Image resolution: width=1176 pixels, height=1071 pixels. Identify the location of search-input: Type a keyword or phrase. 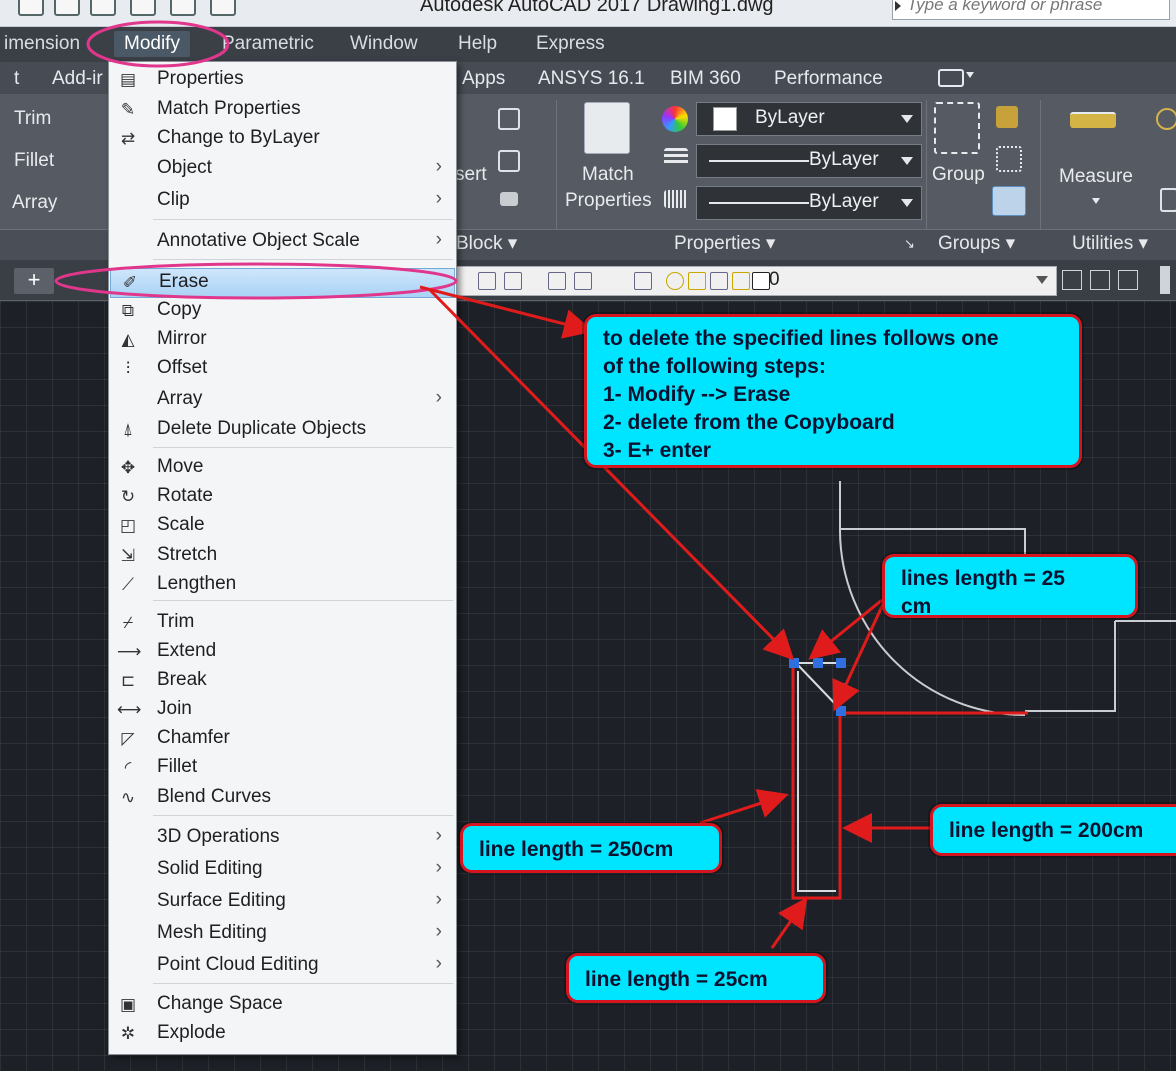
(1031, 10).